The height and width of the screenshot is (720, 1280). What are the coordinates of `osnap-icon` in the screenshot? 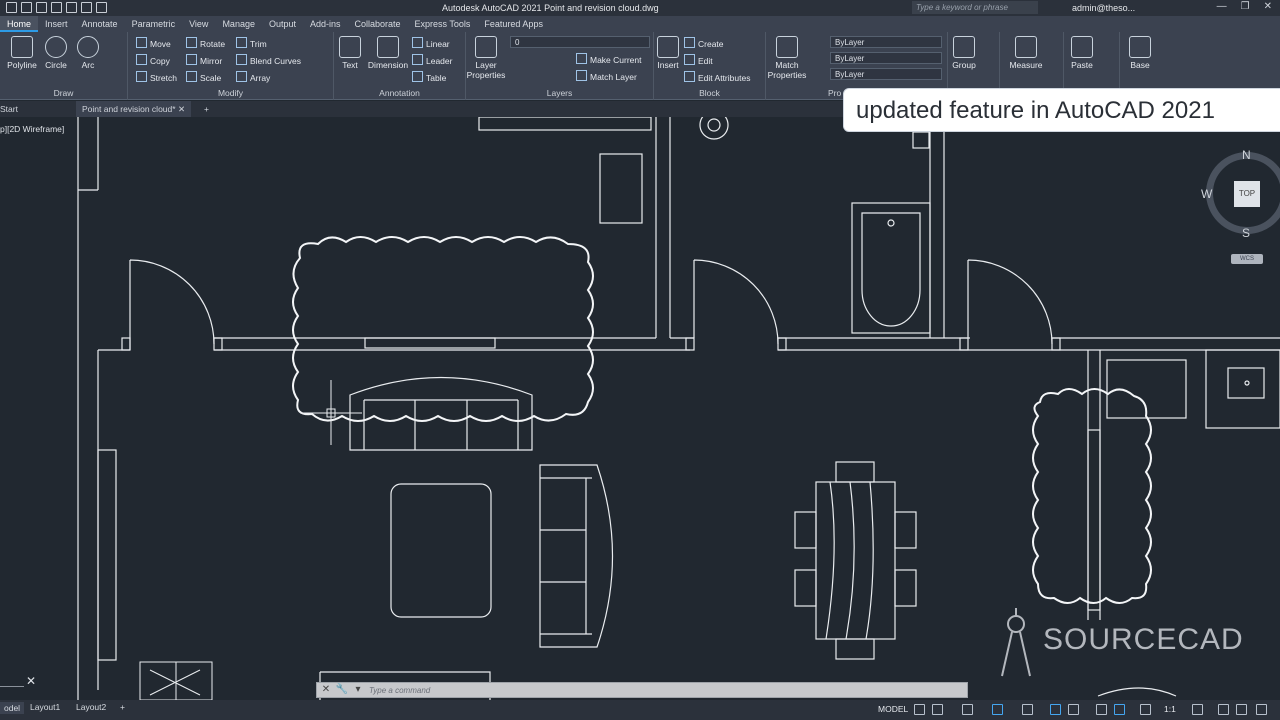 It's located at (1073, 709).